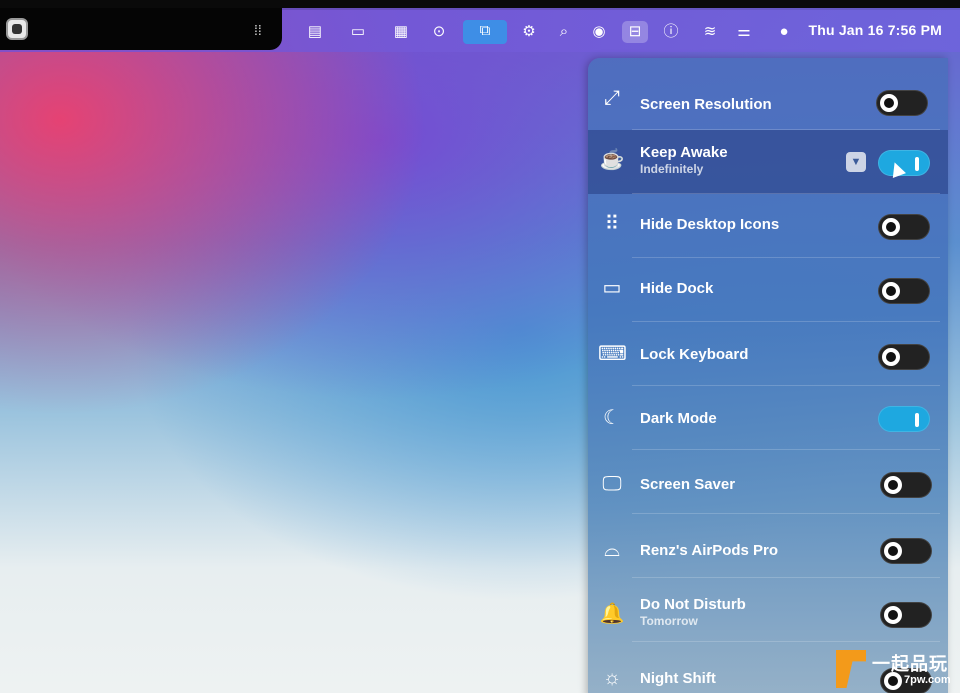 Image resolution: width=960 pixels, height=693 pixels. Describe the element at coordinates (672, 169) in the screenshot. I see `row-sublabel: Indefinitely` at that location.